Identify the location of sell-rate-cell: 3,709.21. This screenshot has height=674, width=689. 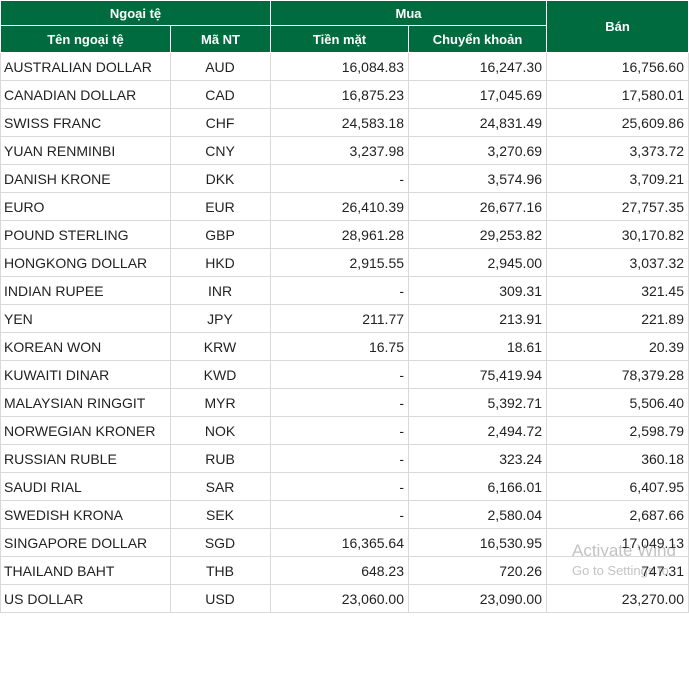
(617, 178).